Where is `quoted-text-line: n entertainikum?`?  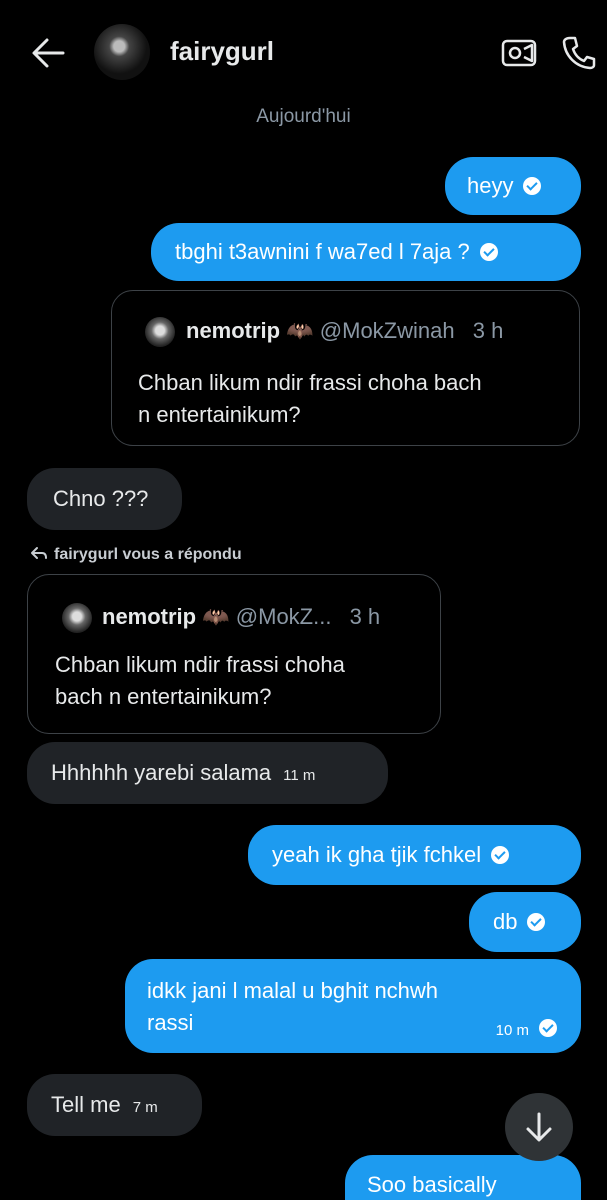
quoted-text-line: n entertainikum? is located at coordinates (219, 414).